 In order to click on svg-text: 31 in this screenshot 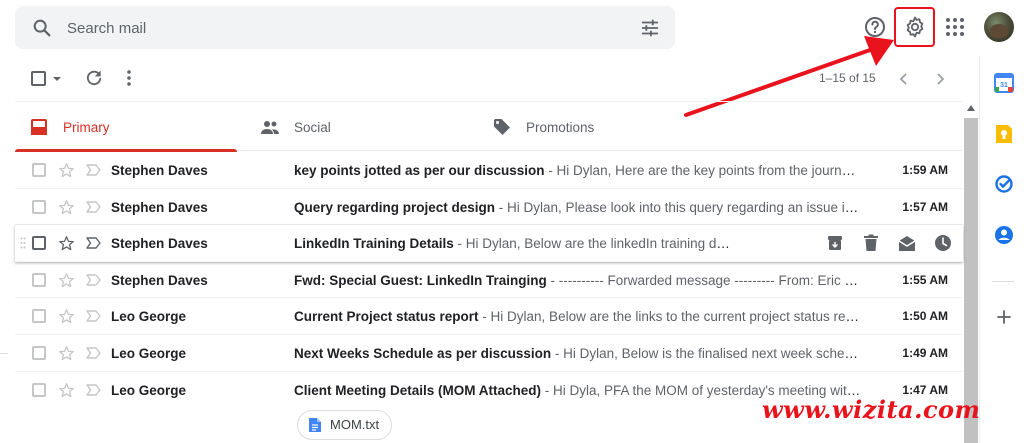, I will do `click(1004, 85)`.